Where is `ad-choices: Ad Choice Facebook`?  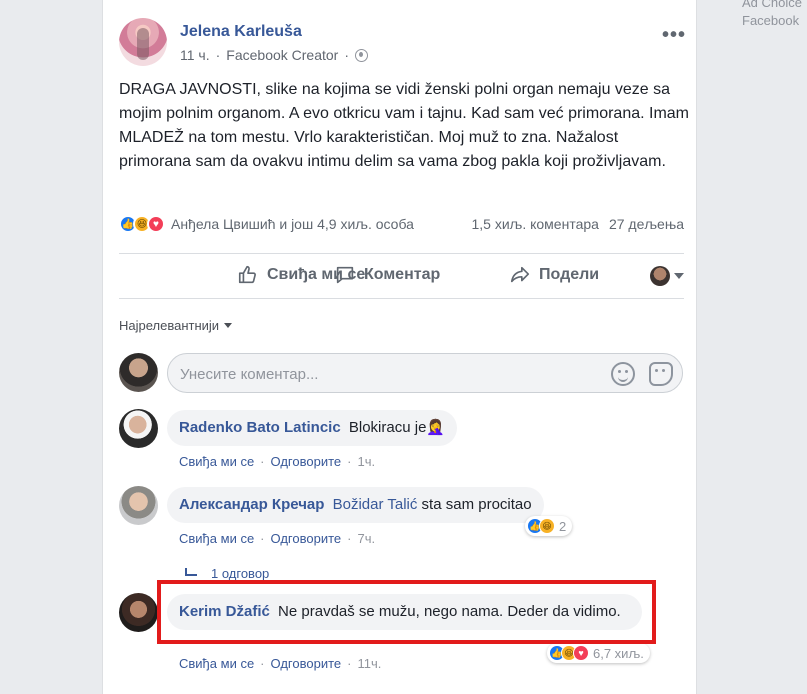
ad-choices: Ad Choice Facebook is located at coordinates (772, 15).